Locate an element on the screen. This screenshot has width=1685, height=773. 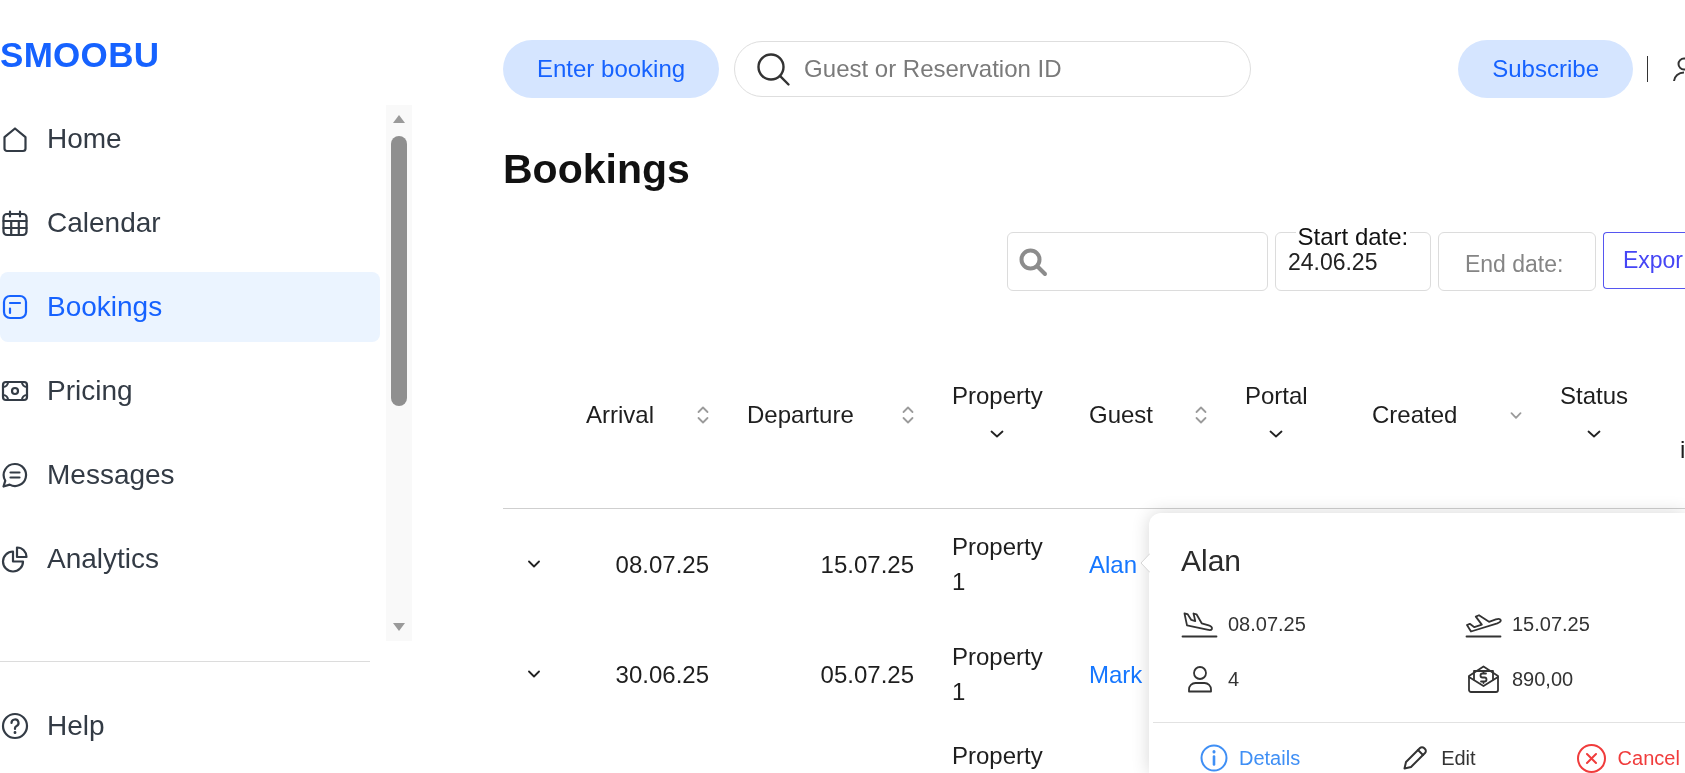
nav-item: Home is located at coordinates (190, 139).